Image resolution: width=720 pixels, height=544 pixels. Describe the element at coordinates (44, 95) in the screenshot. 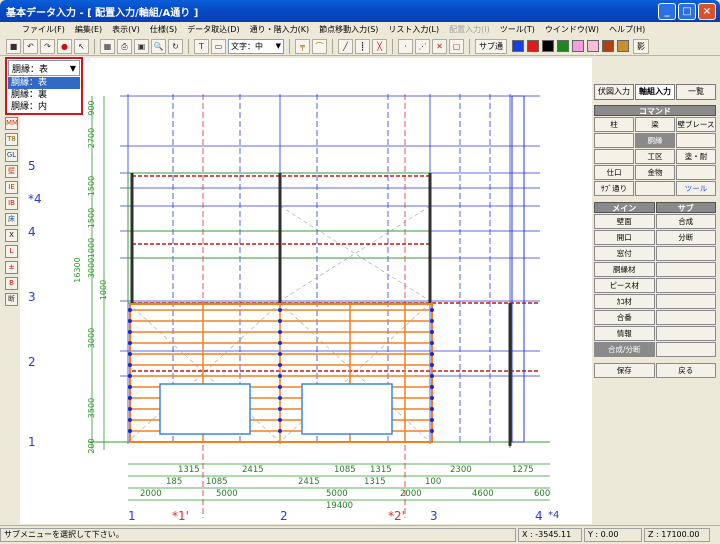

I see `dropdown-option: 胴縁：裏` at that location.